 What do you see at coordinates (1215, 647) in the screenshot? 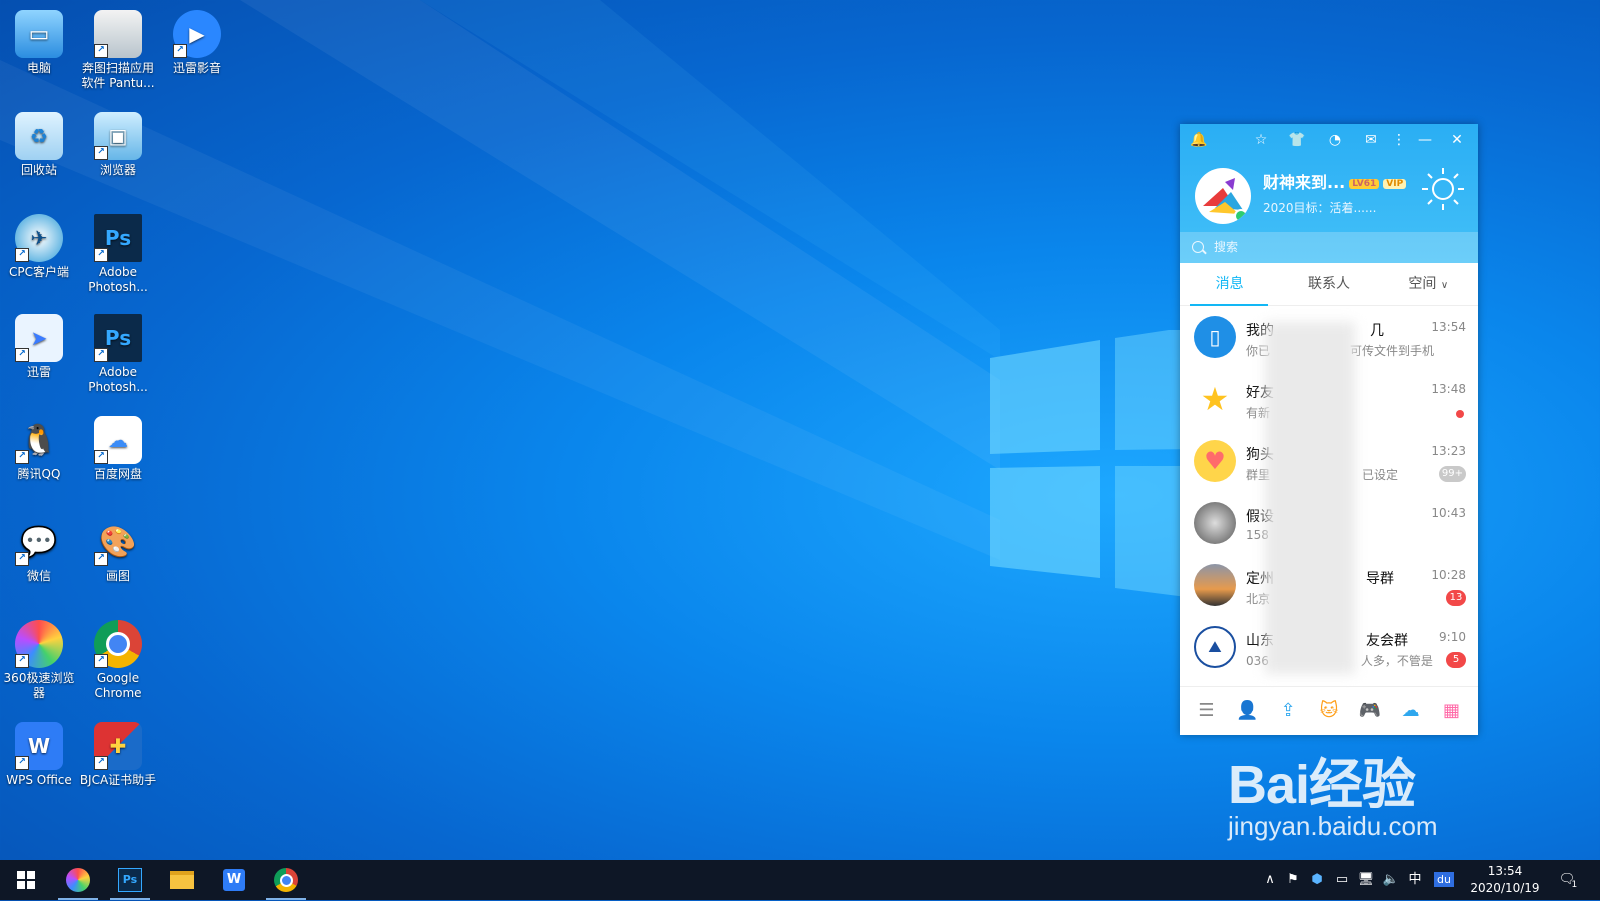
I see `school-logo-avatar: ⛰` at bounding box center [1215, 647].